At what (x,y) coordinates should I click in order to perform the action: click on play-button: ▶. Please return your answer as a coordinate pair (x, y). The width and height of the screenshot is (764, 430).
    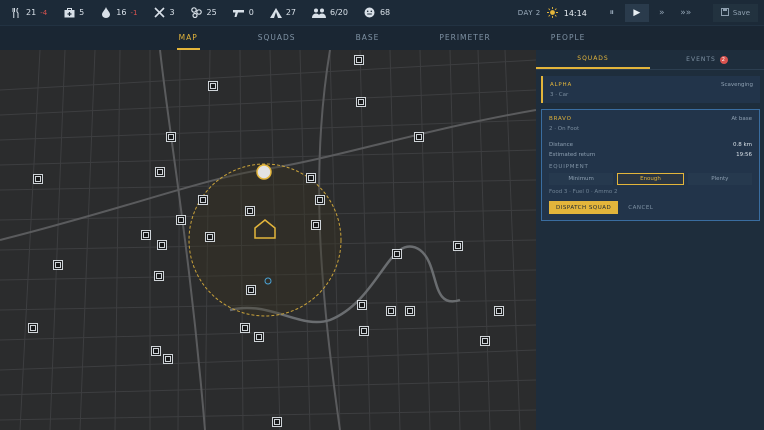
    Looking at the image, I should click on (636, 13).